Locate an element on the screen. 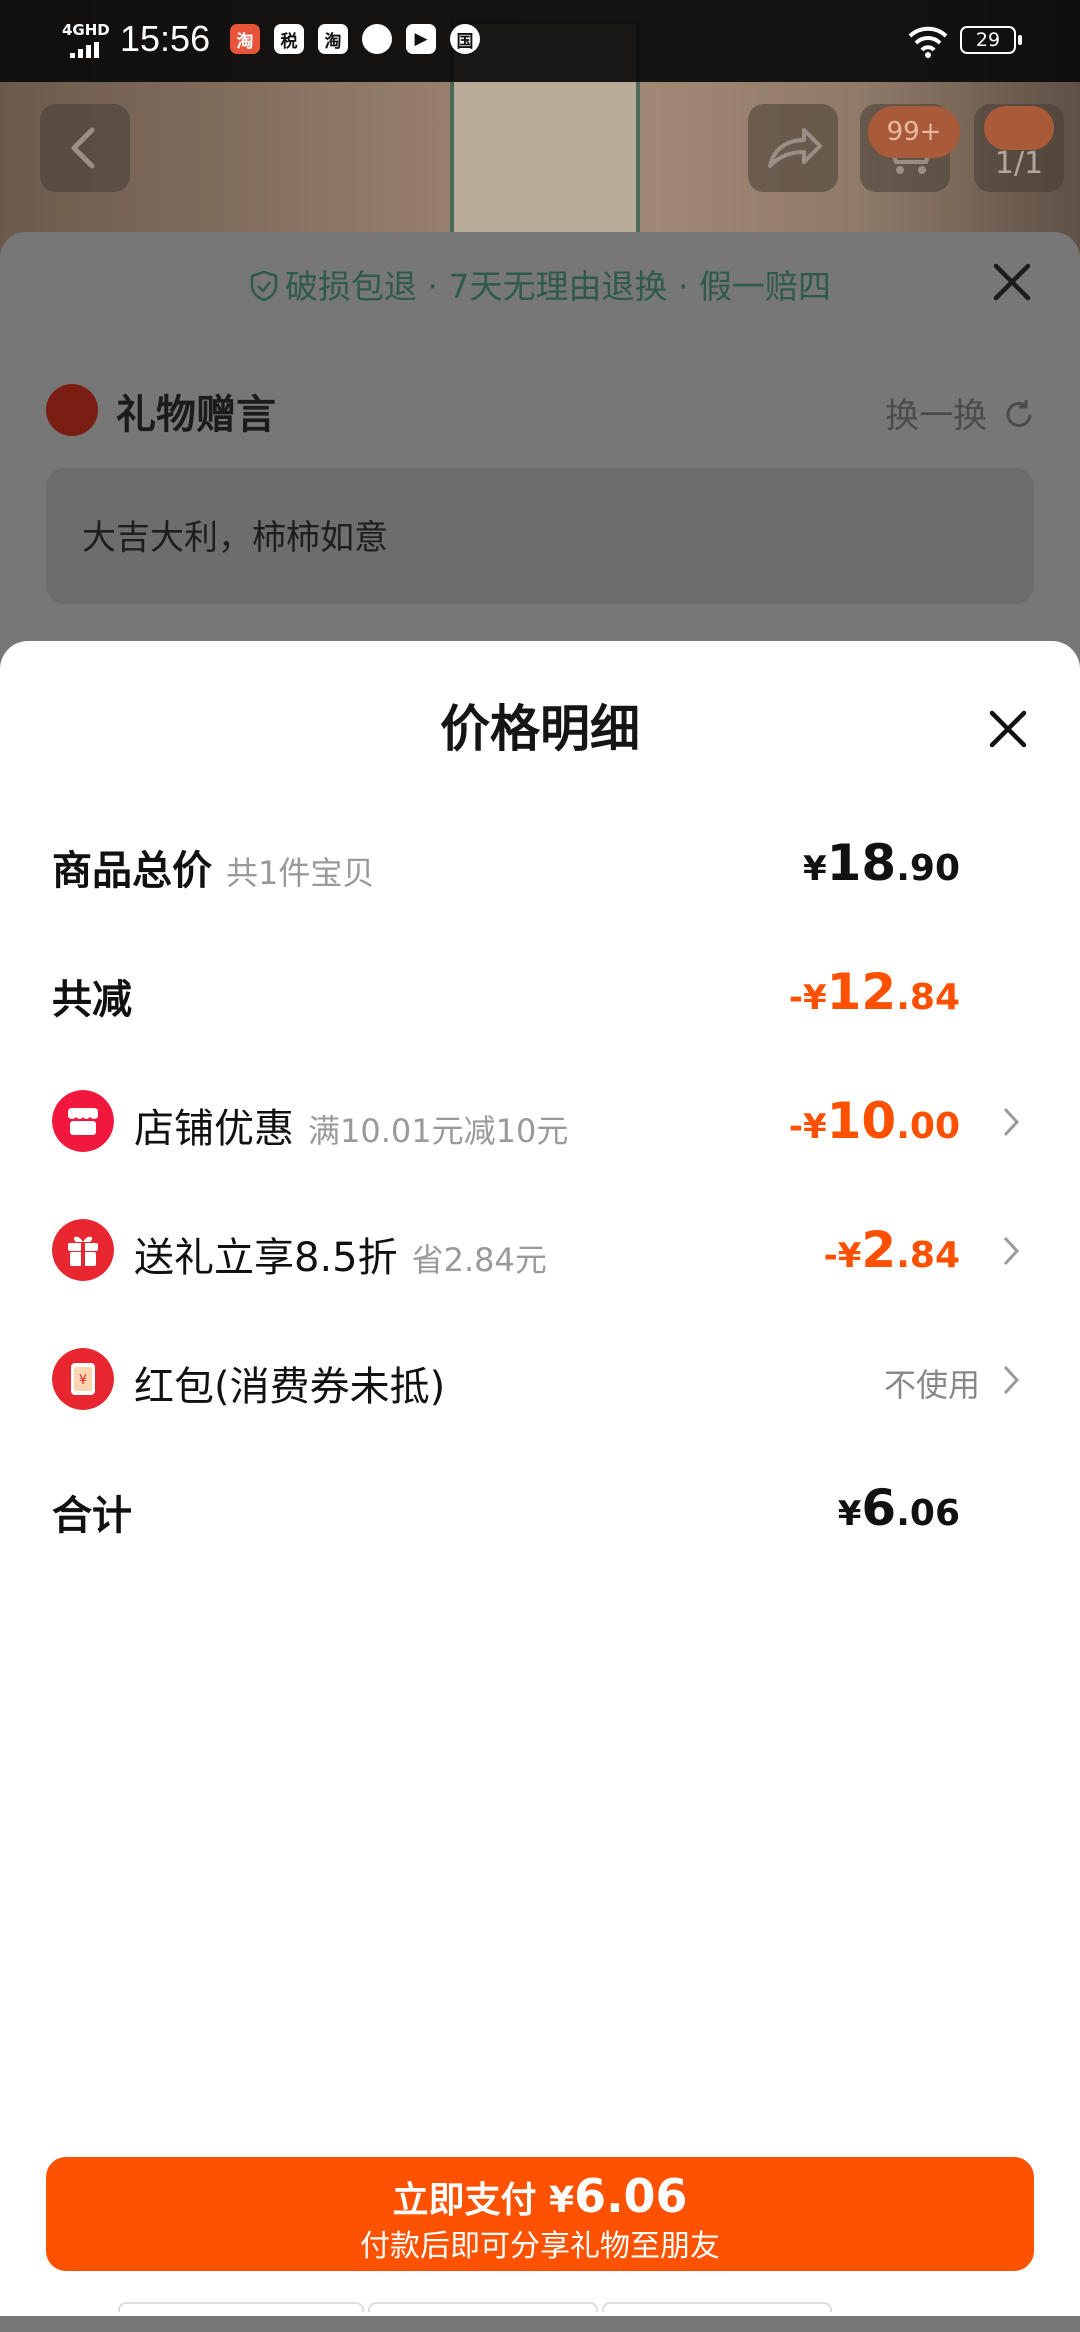 The height and width of the screenshot is (2332, 1080). wifi-icon is located at coordinates (928, 42).